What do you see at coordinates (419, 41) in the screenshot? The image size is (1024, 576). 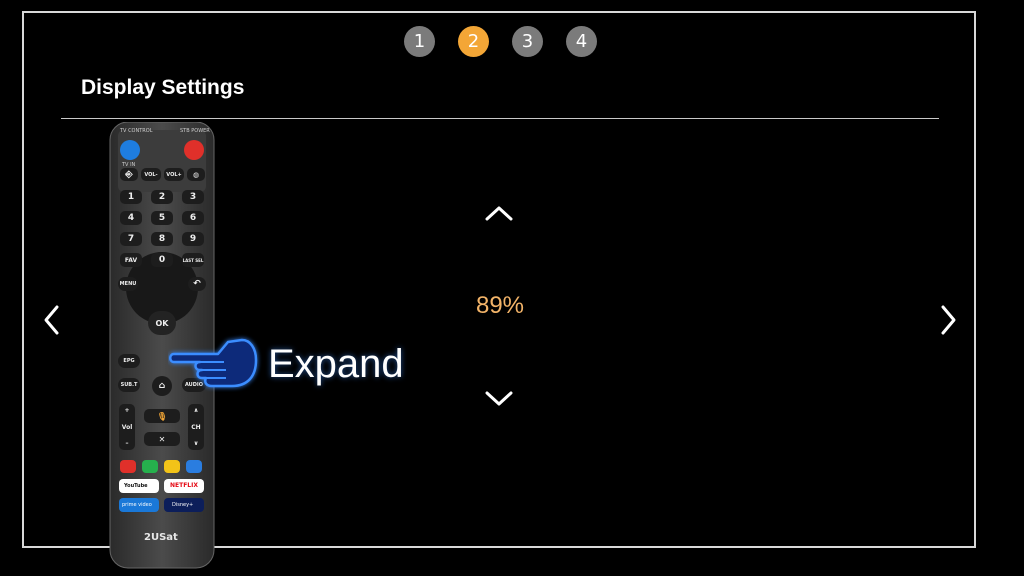 I see `step-1: 1` at bounding box center [419, 41].